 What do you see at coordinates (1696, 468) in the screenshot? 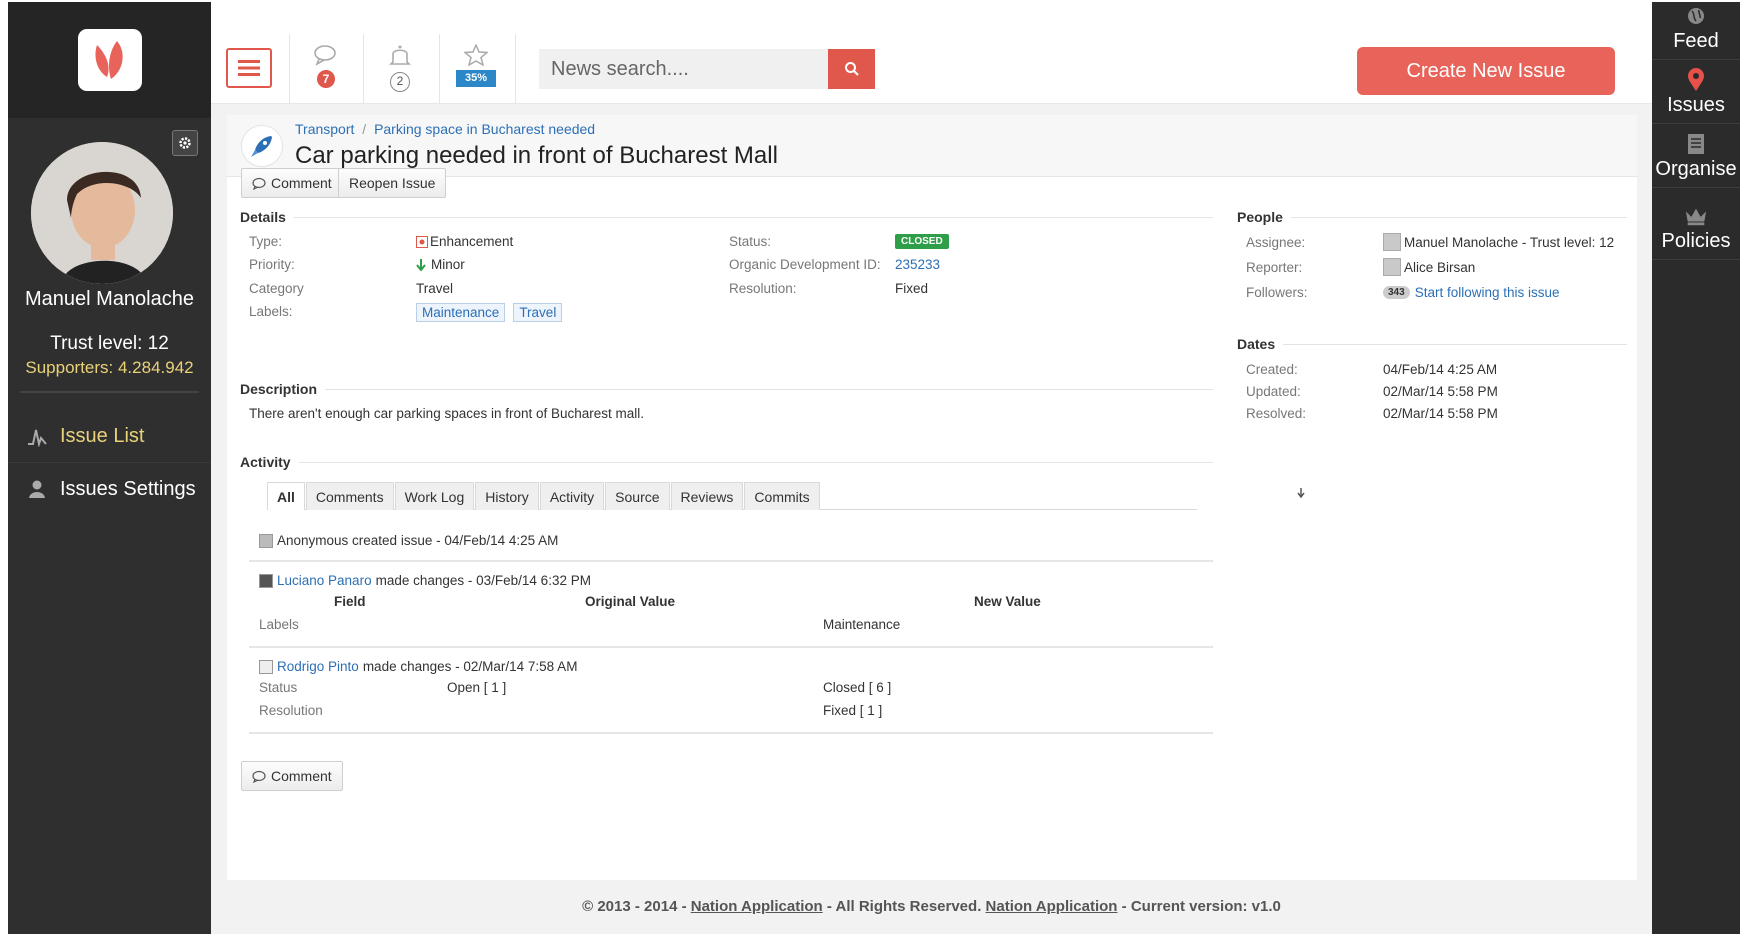
I see `right-sidebar: Feed Issues Organise Policies` at bounding box center [1696, 468].